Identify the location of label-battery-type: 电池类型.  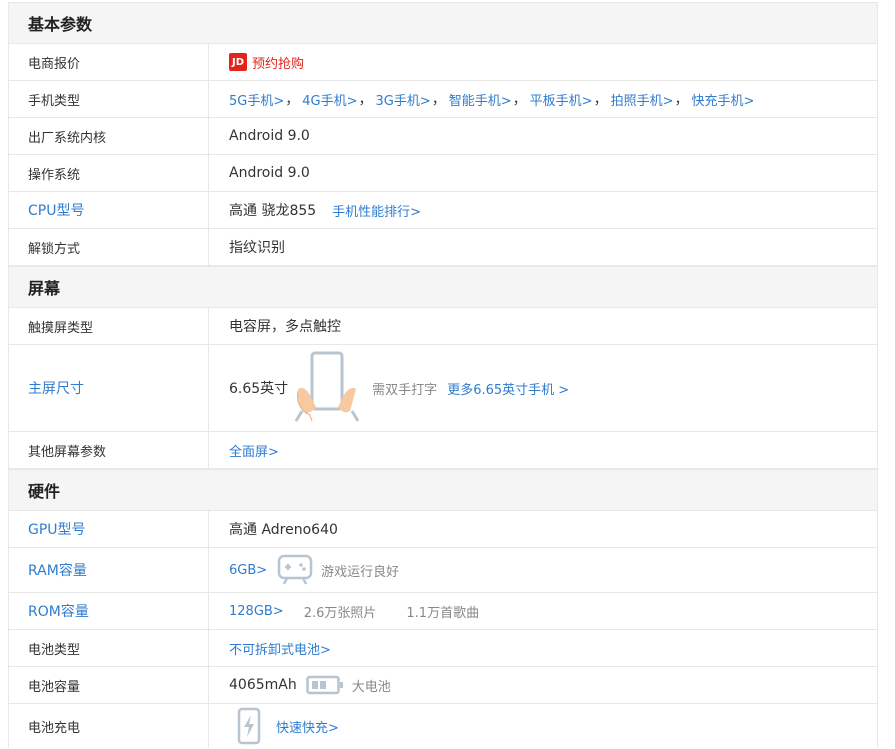
(109, 648).